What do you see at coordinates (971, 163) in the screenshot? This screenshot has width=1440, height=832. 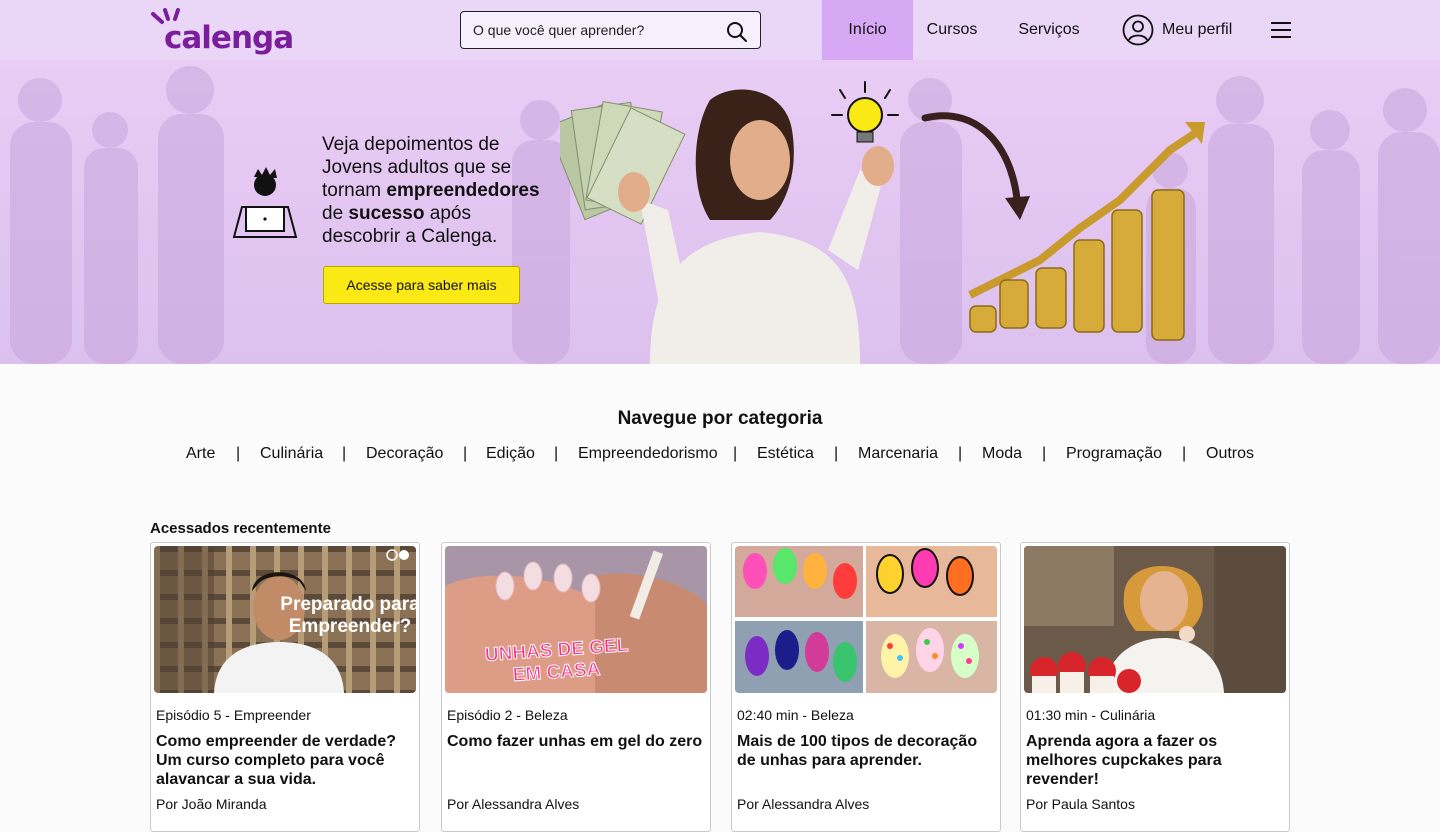 I see `curved-arrow-icon` at bounding box center [971, 163].